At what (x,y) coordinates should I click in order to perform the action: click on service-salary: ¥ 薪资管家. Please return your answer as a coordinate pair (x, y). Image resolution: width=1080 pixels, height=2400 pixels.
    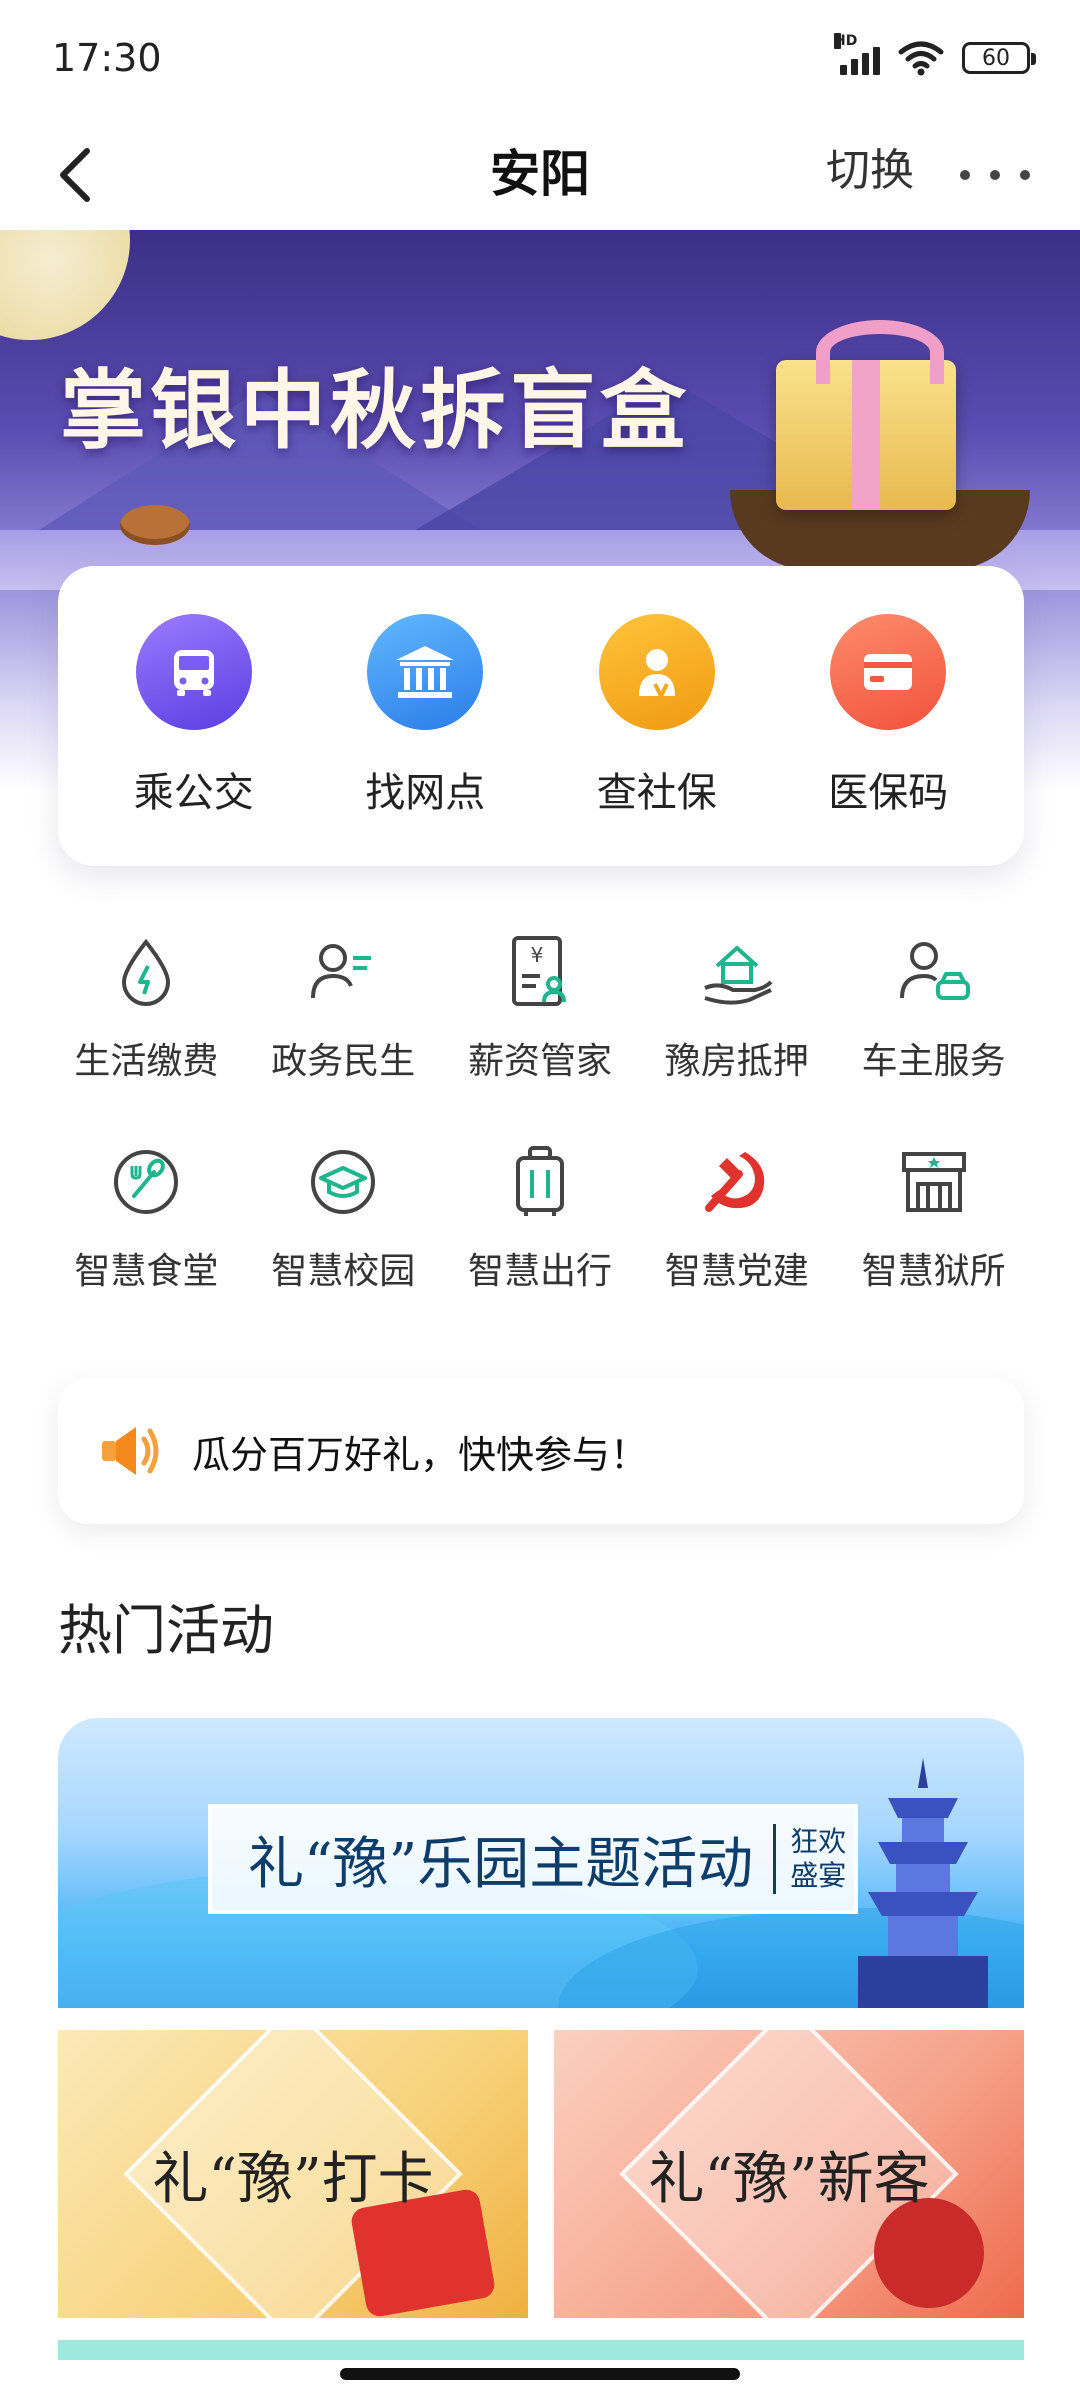
    Looking at the image, I should click on (540, 1007).